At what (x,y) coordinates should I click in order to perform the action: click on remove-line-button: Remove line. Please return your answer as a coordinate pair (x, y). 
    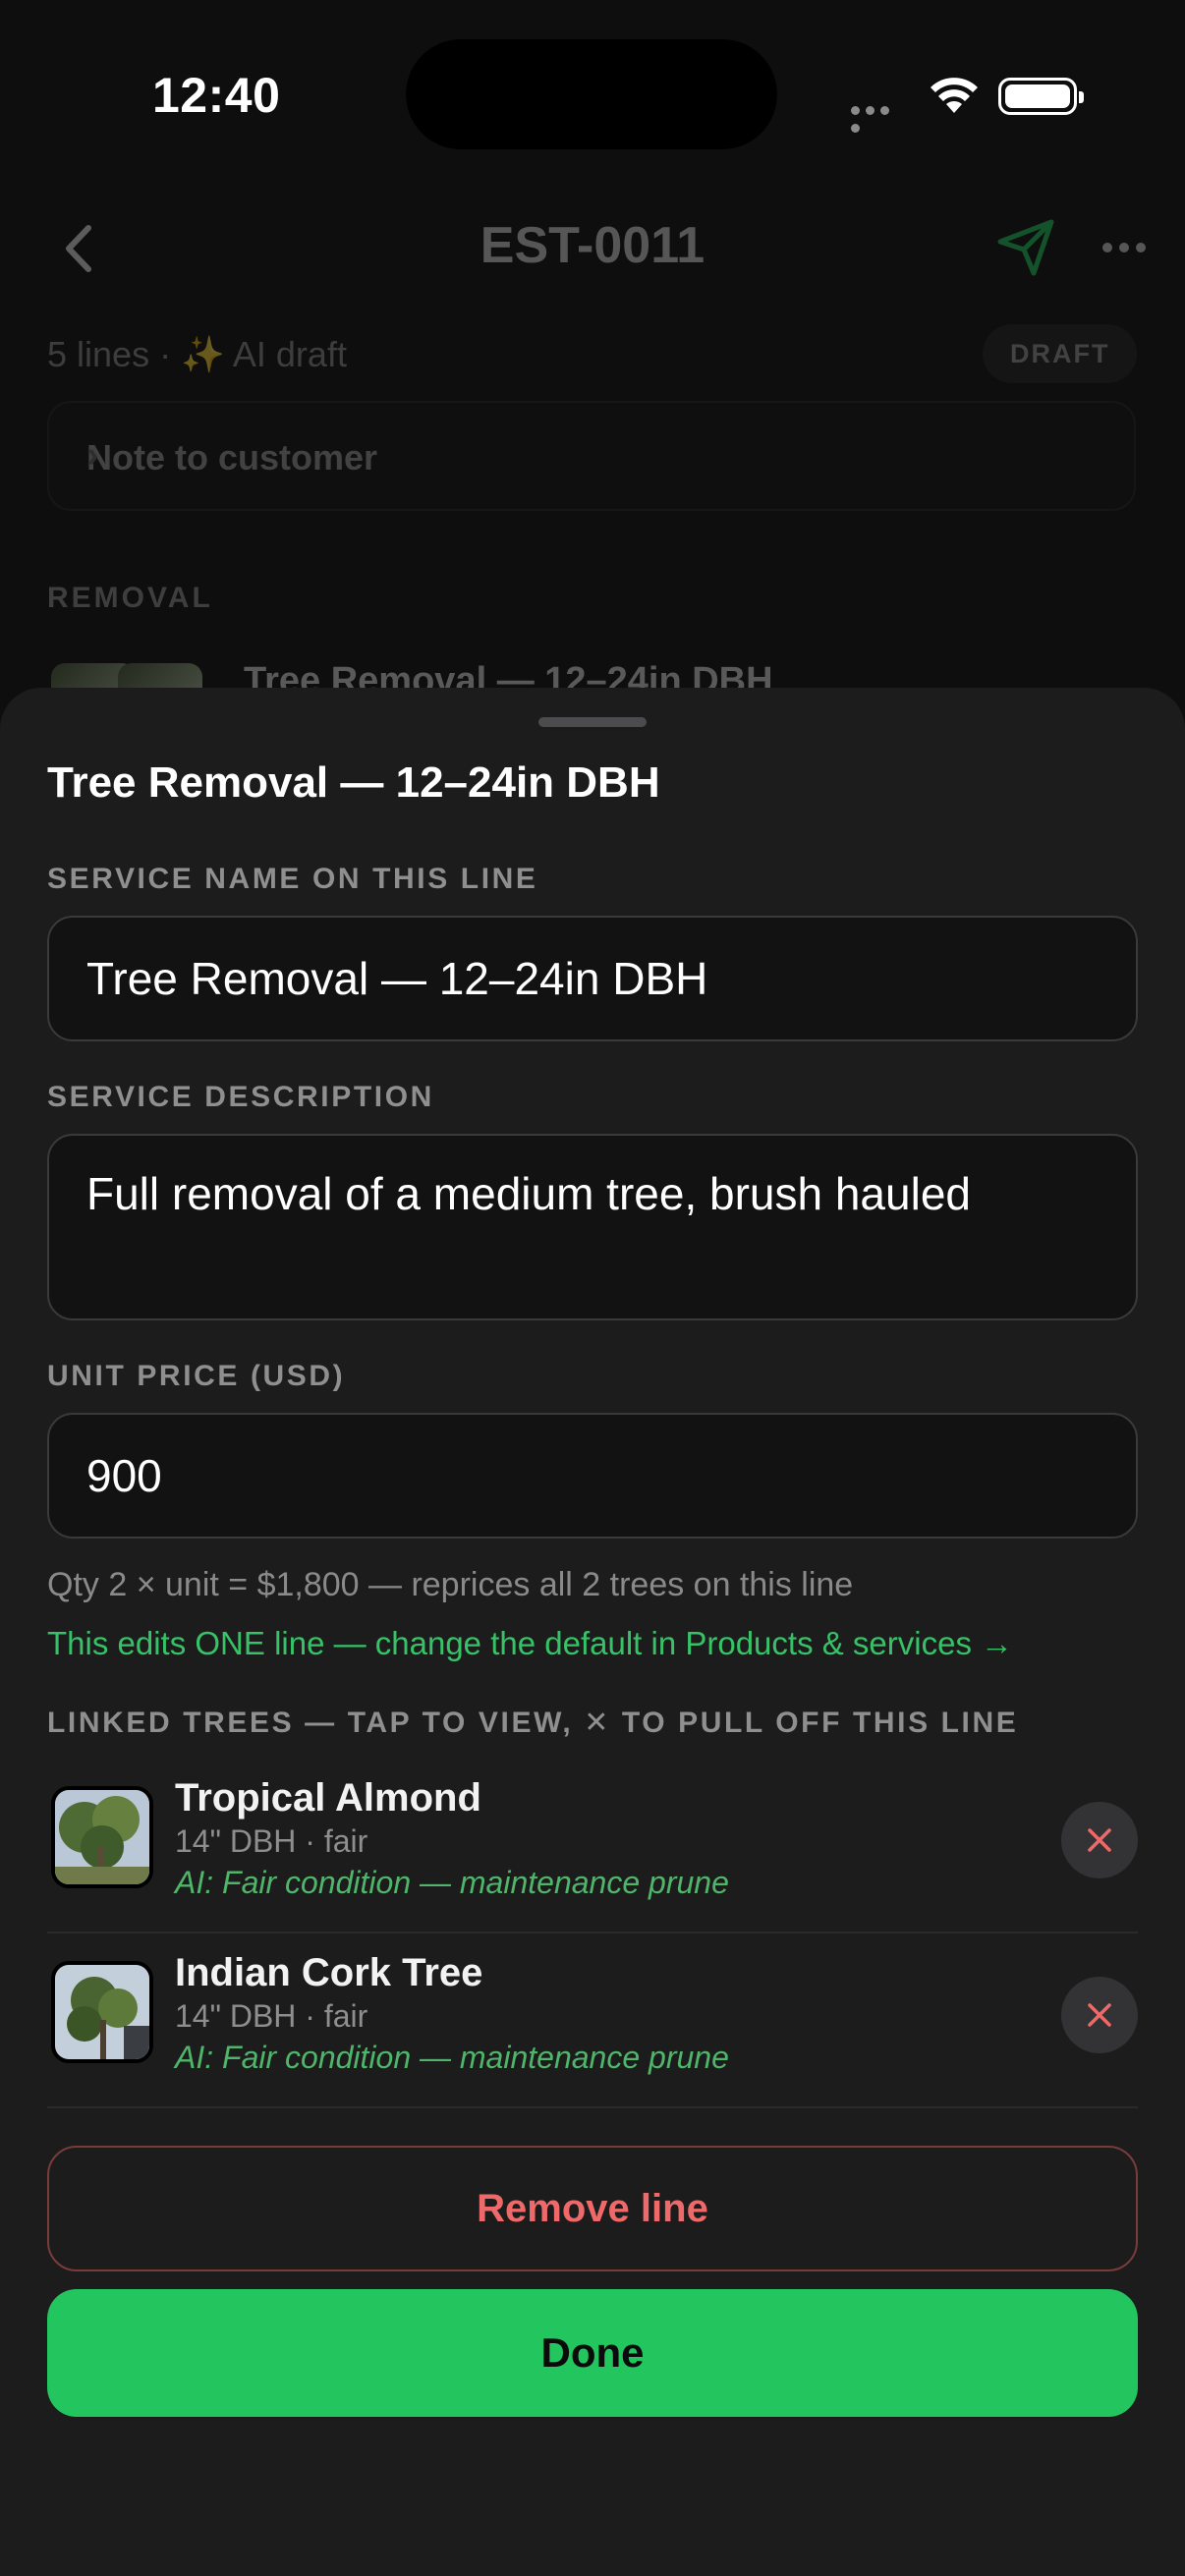
    Looking at the image, I should click on (592, 2208).